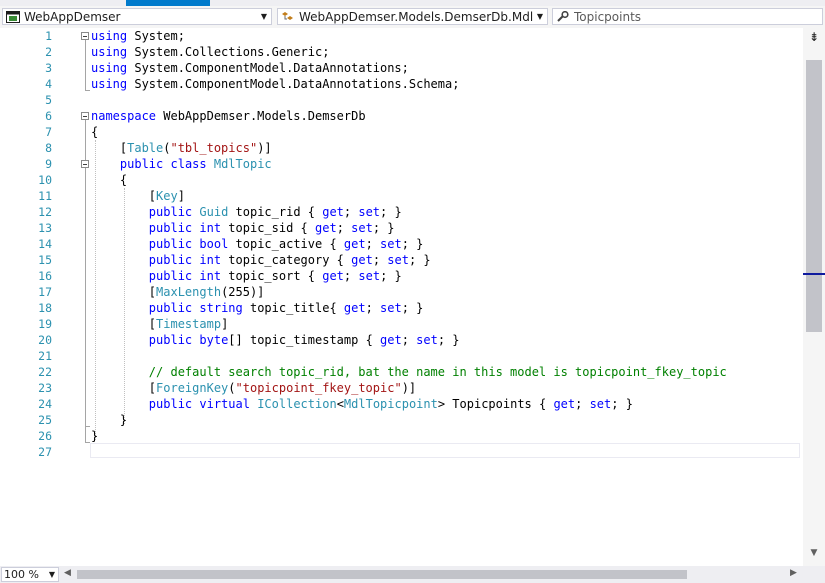 This screenshot has width=825, height=583. Describe the element at coordinates (109, 420) in the screenshot. I see `code-token: }` at that location.